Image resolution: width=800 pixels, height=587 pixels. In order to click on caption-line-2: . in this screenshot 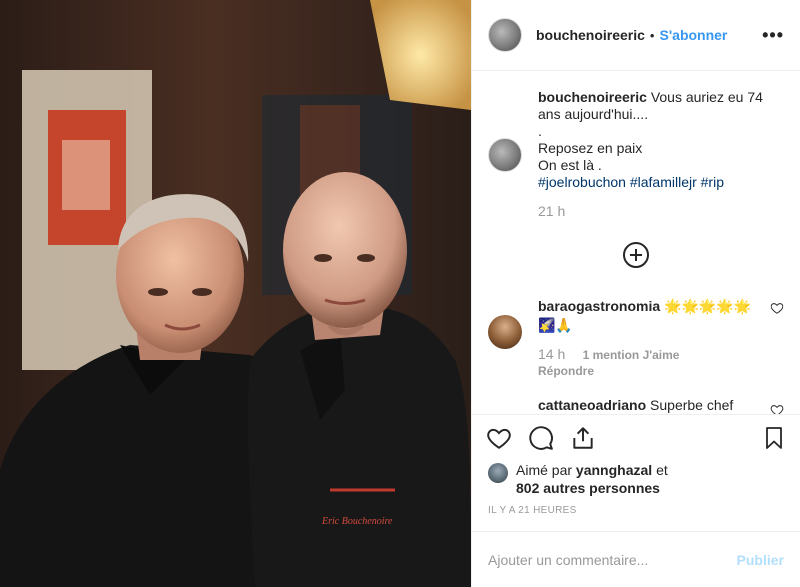, I will do `click(540, 131)`.